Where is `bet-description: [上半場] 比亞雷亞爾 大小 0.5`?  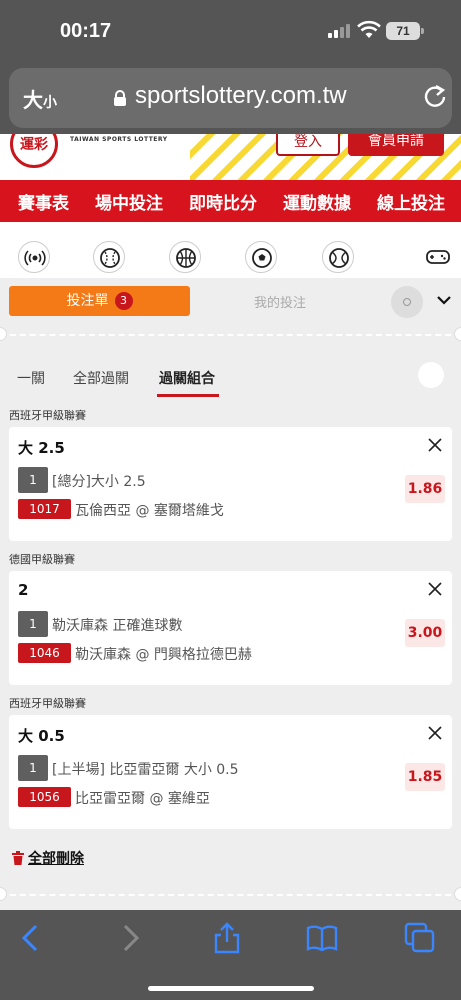 bet-description: [上半場] 比亞雷亞爾 大小 0.5 is located at coordinates (145, 770).